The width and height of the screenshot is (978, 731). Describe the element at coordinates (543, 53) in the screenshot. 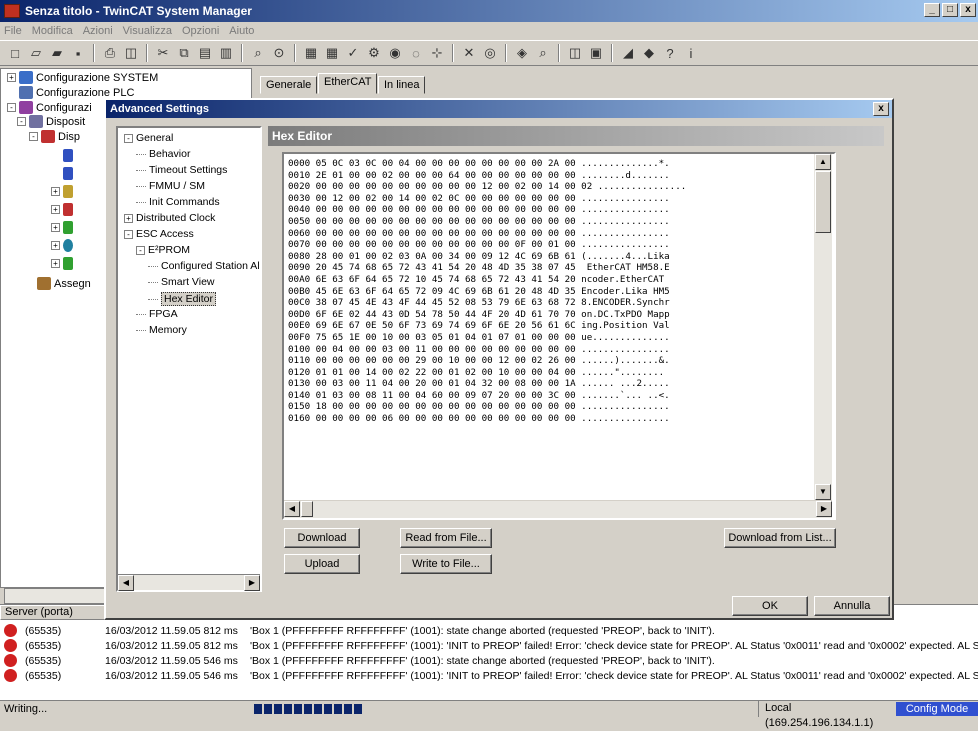

I see `zoom-icon: ⌕` at that location.